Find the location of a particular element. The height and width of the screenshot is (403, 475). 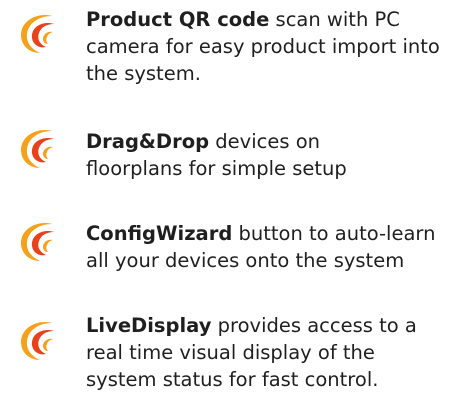

feature-line-2: real time visual display of the is located at coordinates (230, 352).